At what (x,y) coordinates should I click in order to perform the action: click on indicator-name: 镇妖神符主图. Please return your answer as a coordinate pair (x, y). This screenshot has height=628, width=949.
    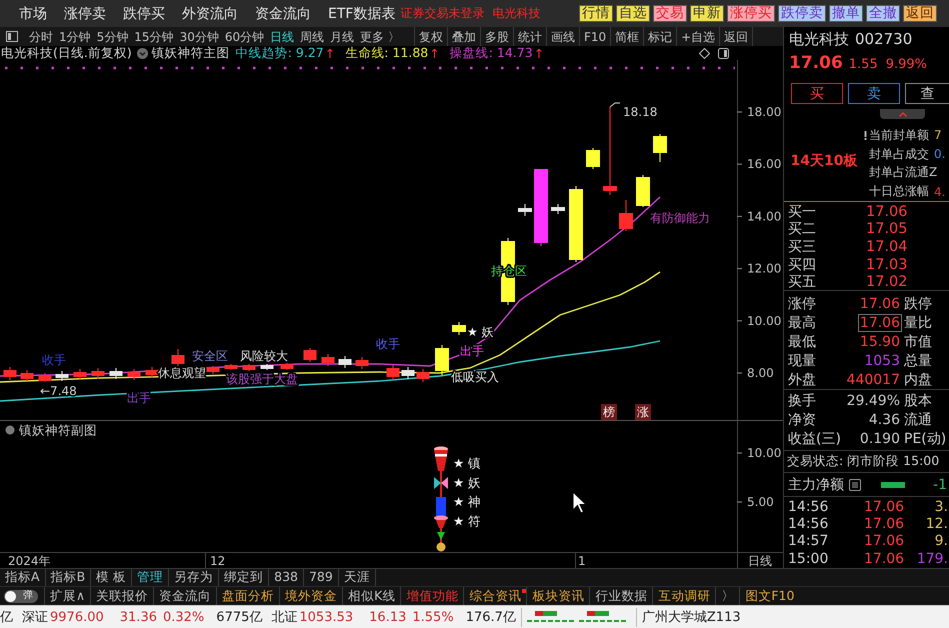
    Looking at the image, I should click on (191, 53).